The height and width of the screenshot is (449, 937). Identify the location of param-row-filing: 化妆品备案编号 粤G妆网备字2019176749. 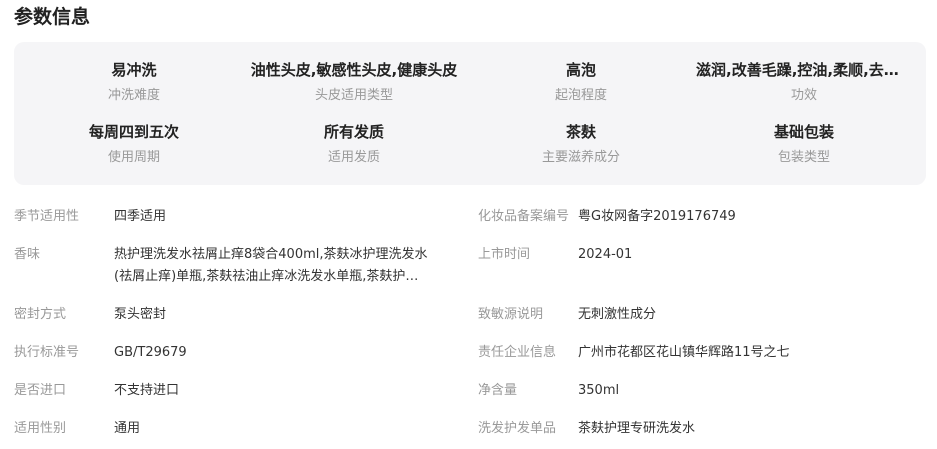
(607, 217).